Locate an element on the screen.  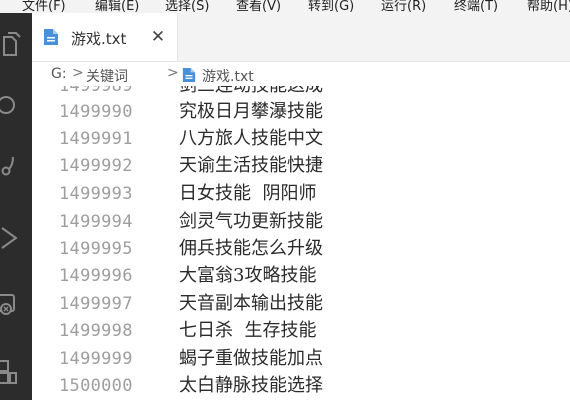
line-text: 天音副本输出技能 is located at coordinates (251, 304).